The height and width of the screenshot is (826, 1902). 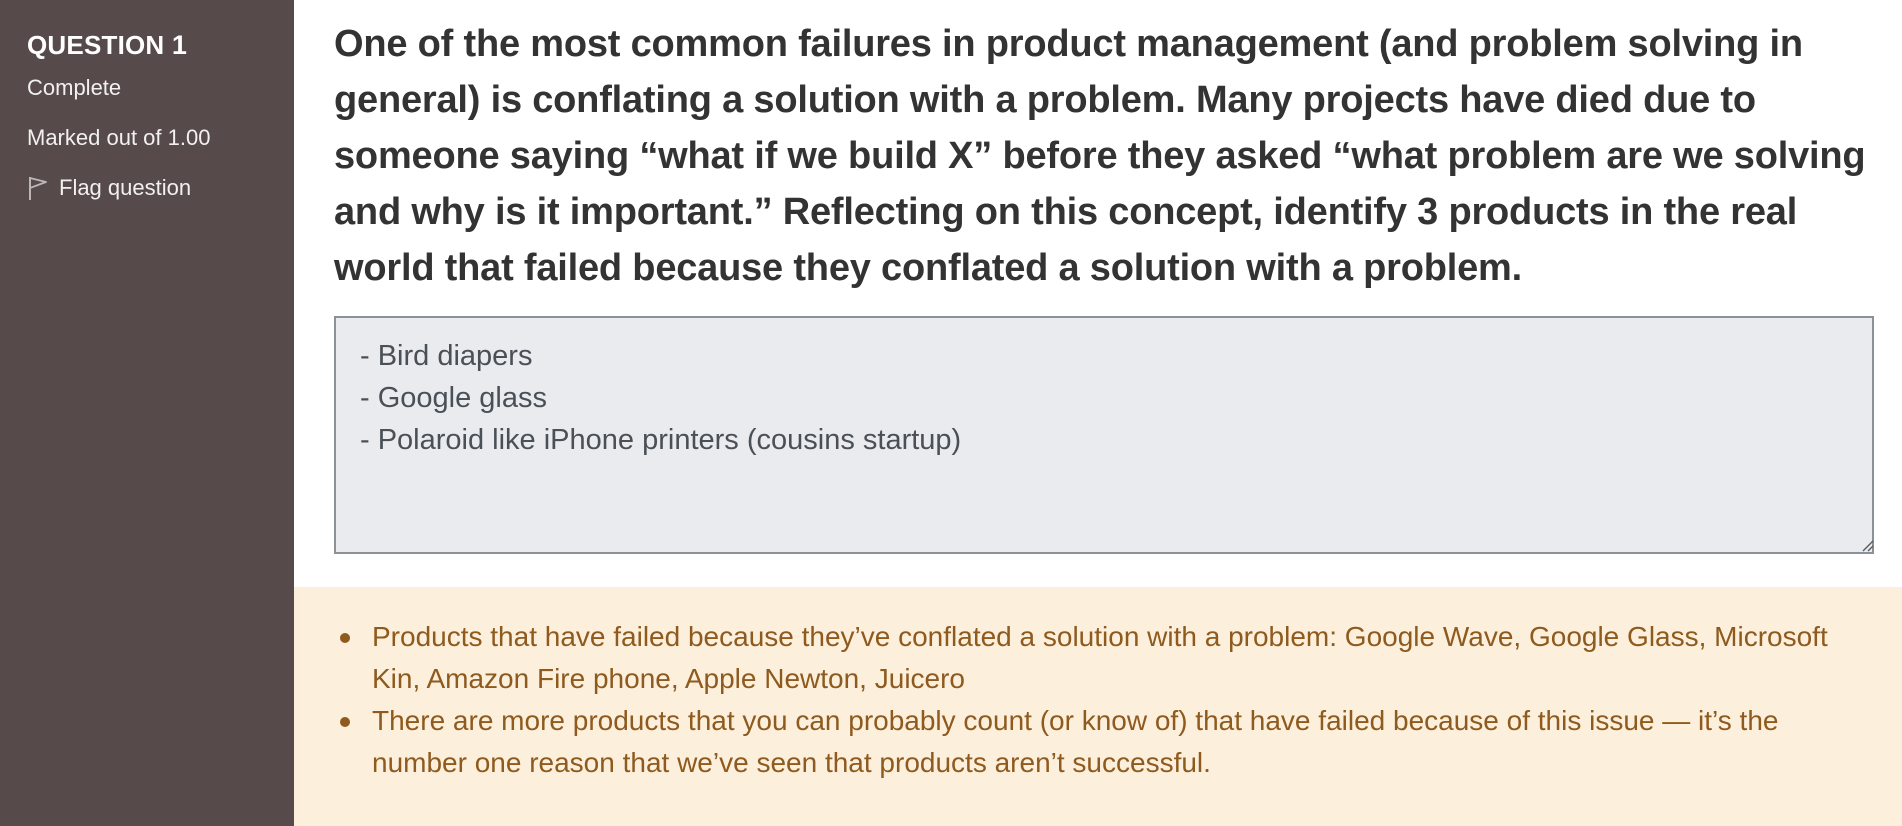 I want to click on flag-outline-icon, so click(x=38, y=188).